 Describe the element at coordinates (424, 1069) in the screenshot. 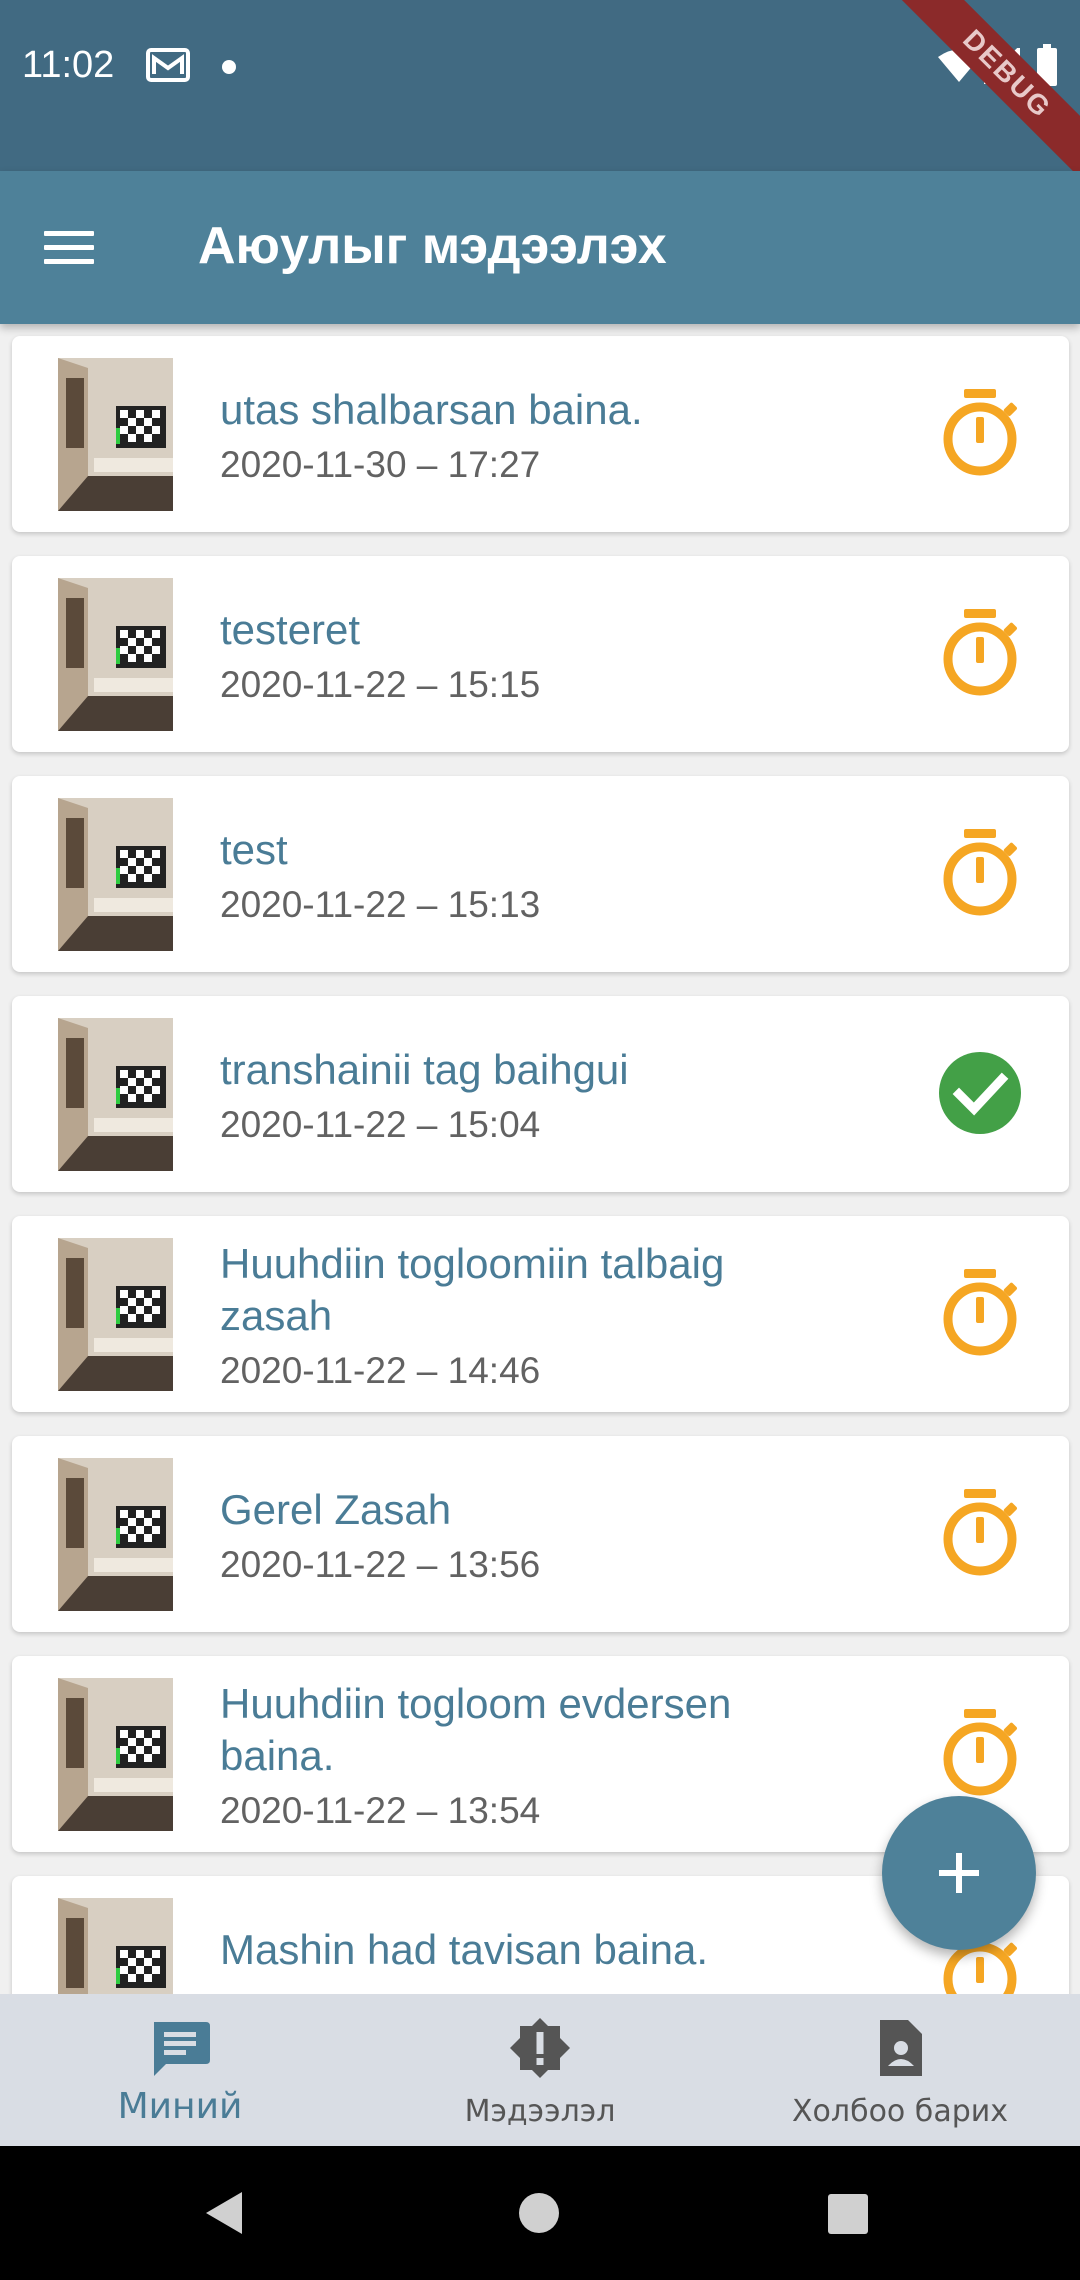

I see `report-title: transhainii tag baihgui` at that location.